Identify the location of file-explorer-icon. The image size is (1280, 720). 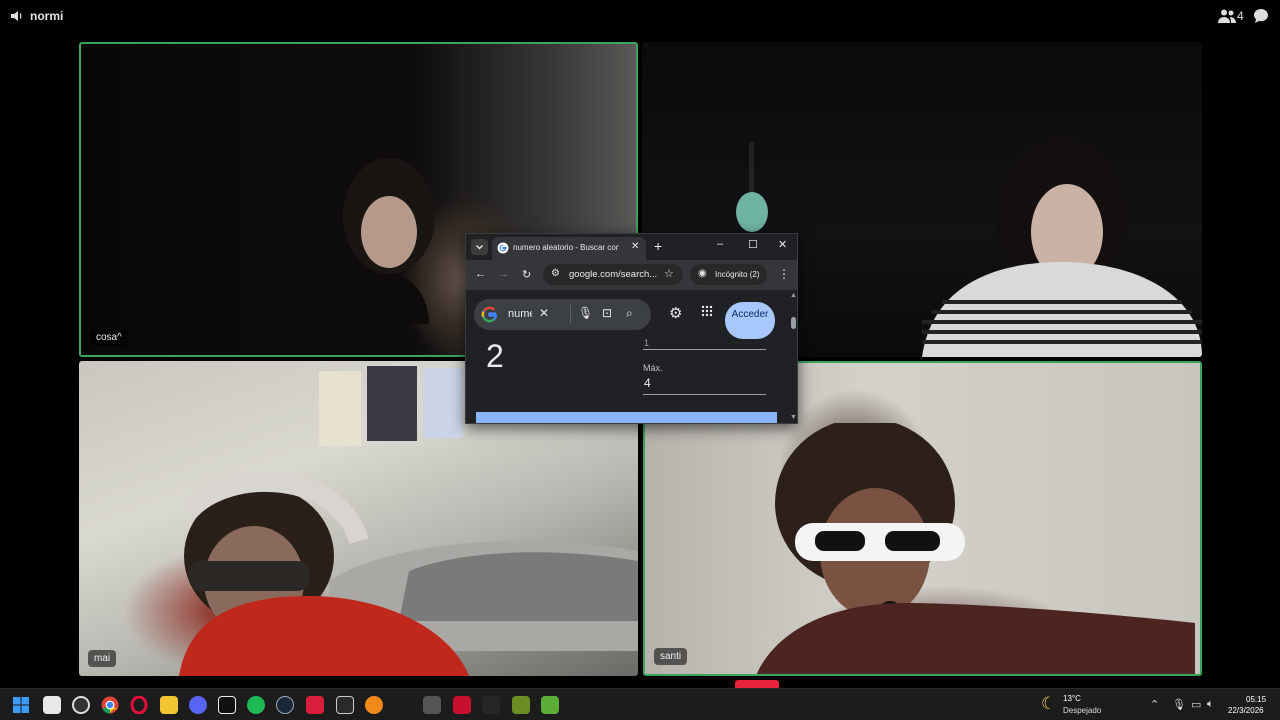
(169, 705).